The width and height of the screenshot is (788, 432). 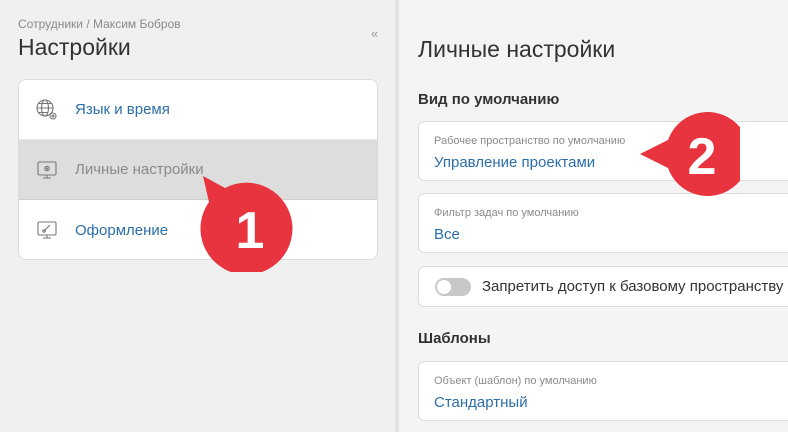 What do you see at coordinates (506, 213) in the screenshot?
I see `field-label: Фильтр задач по умолчанию` at bounding box center [506, 213].